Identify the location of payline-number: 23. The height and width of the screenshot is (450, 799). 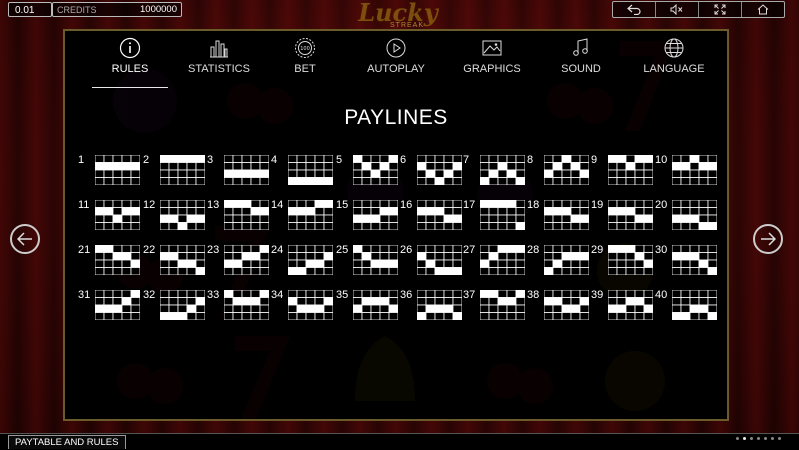
(213, 250).